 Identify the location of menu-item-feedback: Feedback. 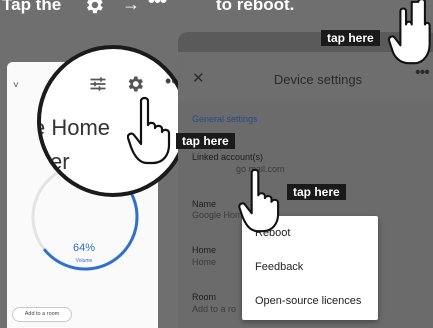
(279, 267).